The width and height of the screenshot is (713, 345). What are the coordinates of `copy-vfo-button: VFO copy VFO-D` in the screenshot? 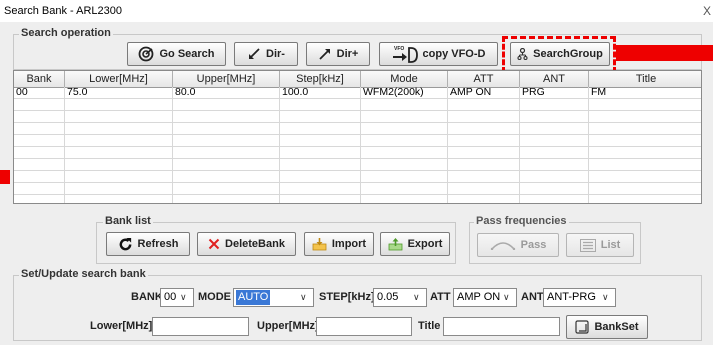 It's located at (438, 54).